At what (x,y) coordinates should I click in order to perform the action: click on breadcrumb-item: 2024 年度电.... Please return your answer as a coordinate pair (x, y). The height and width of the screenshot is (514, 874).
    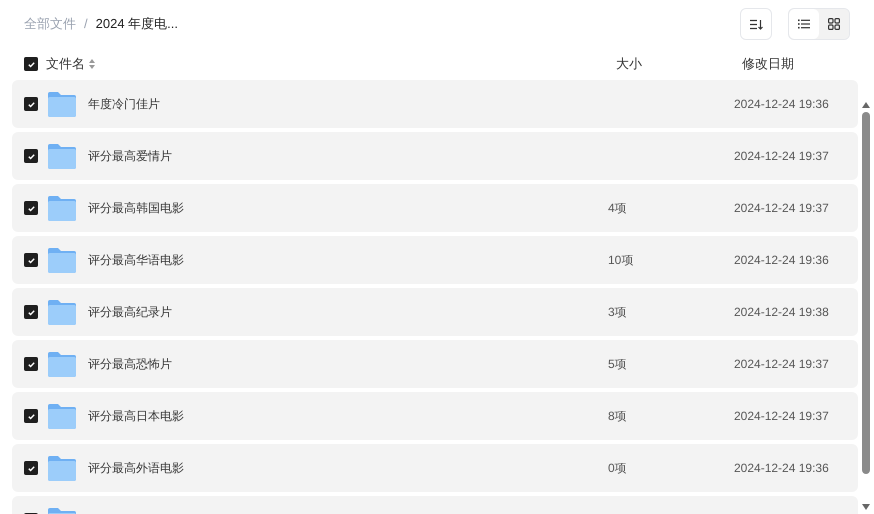
    Looking at the image, I should click on (137, 24).